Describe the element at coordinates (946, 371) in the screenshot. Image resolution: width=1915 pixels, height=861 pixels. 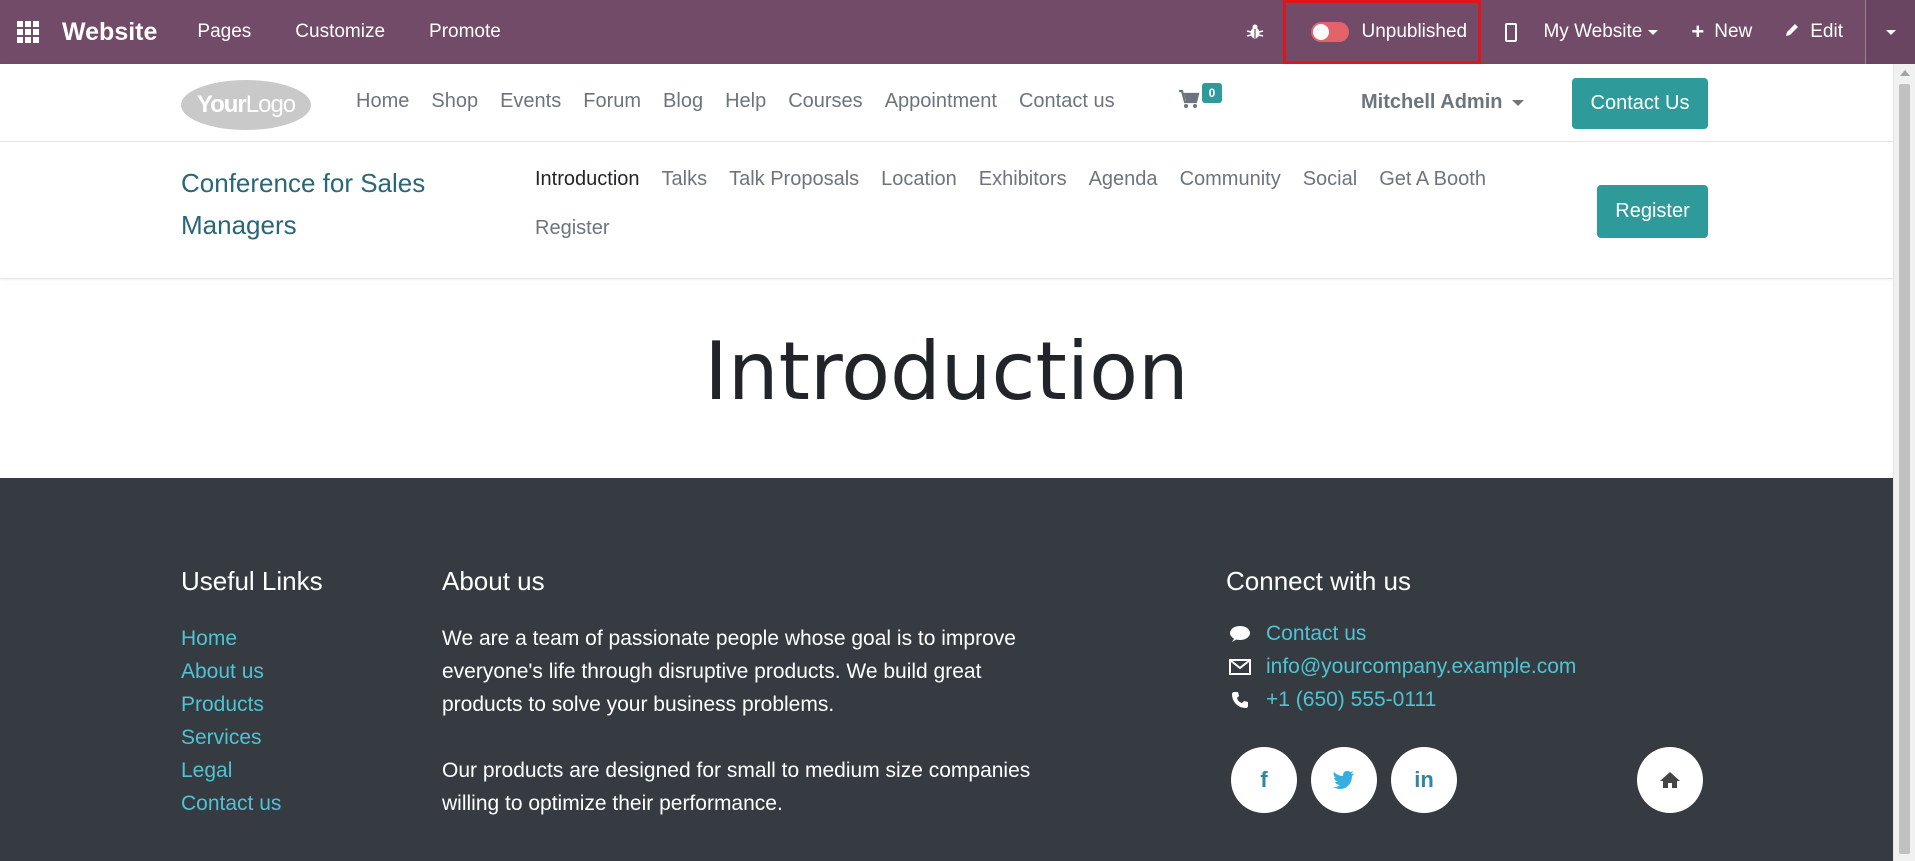
I see `page-title: Introduction` at that location.